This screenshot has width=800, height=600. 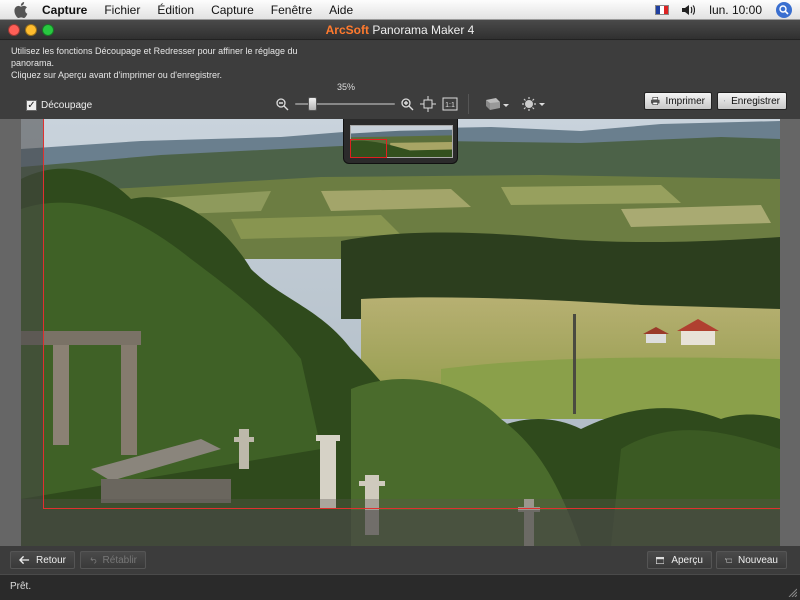 I want to click on spotlight-icon, so click(x=784, y=10).